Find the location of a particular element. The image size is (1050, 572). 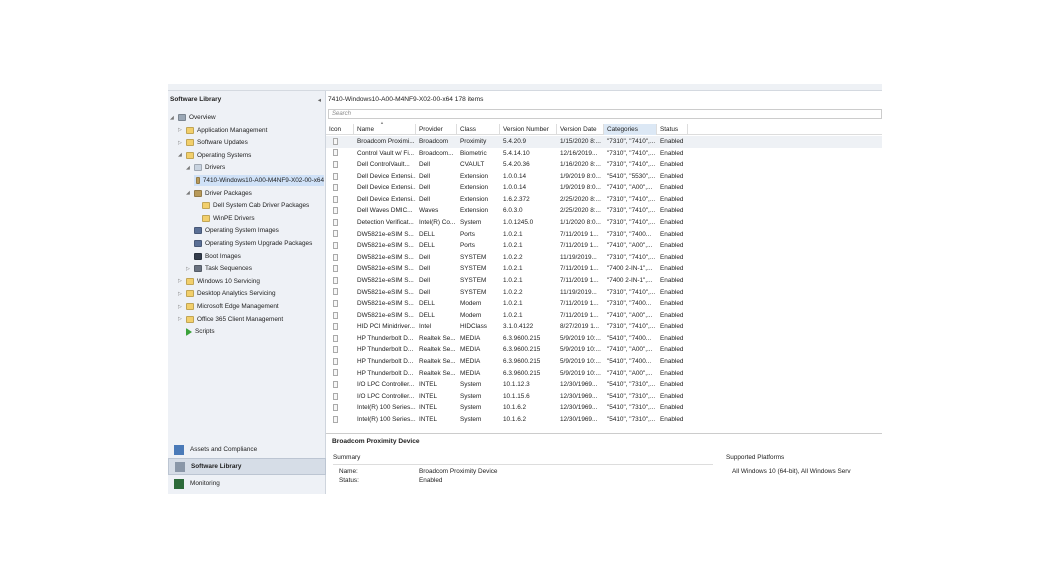

column-header-categories: Categories is located at coordinates (630, 129).